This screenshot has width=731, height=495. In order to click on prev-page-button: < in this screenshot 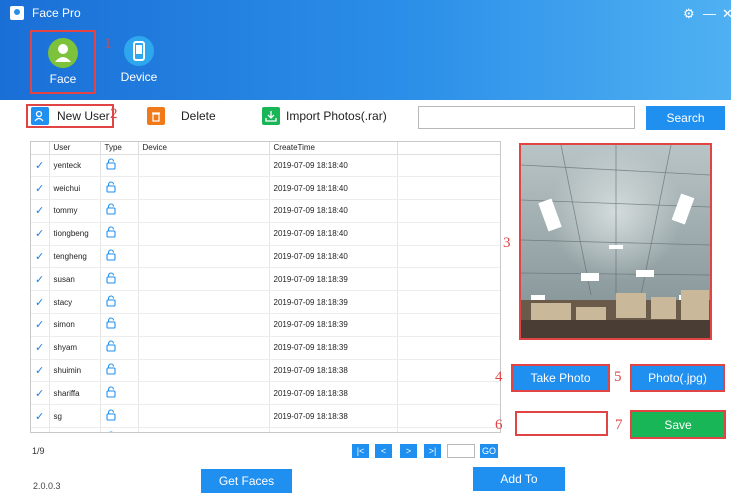, I will do `click(383, 451)`.